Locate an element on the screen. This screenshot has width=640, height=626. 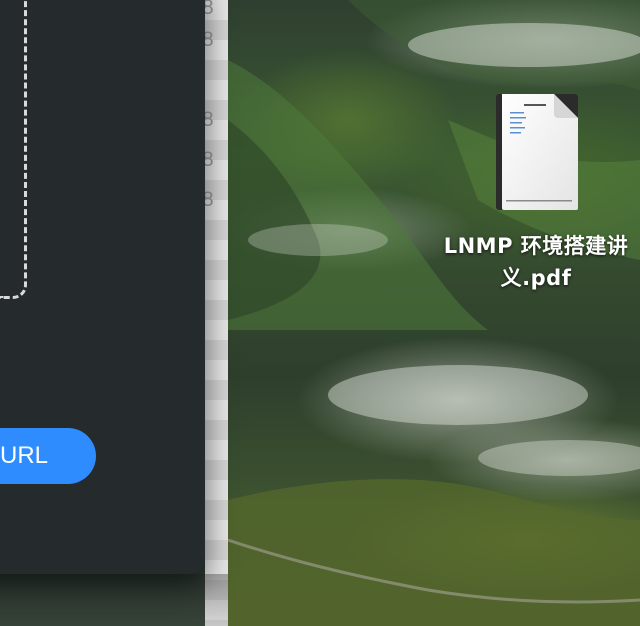
background-window-list is located at coordinates (216, 313).